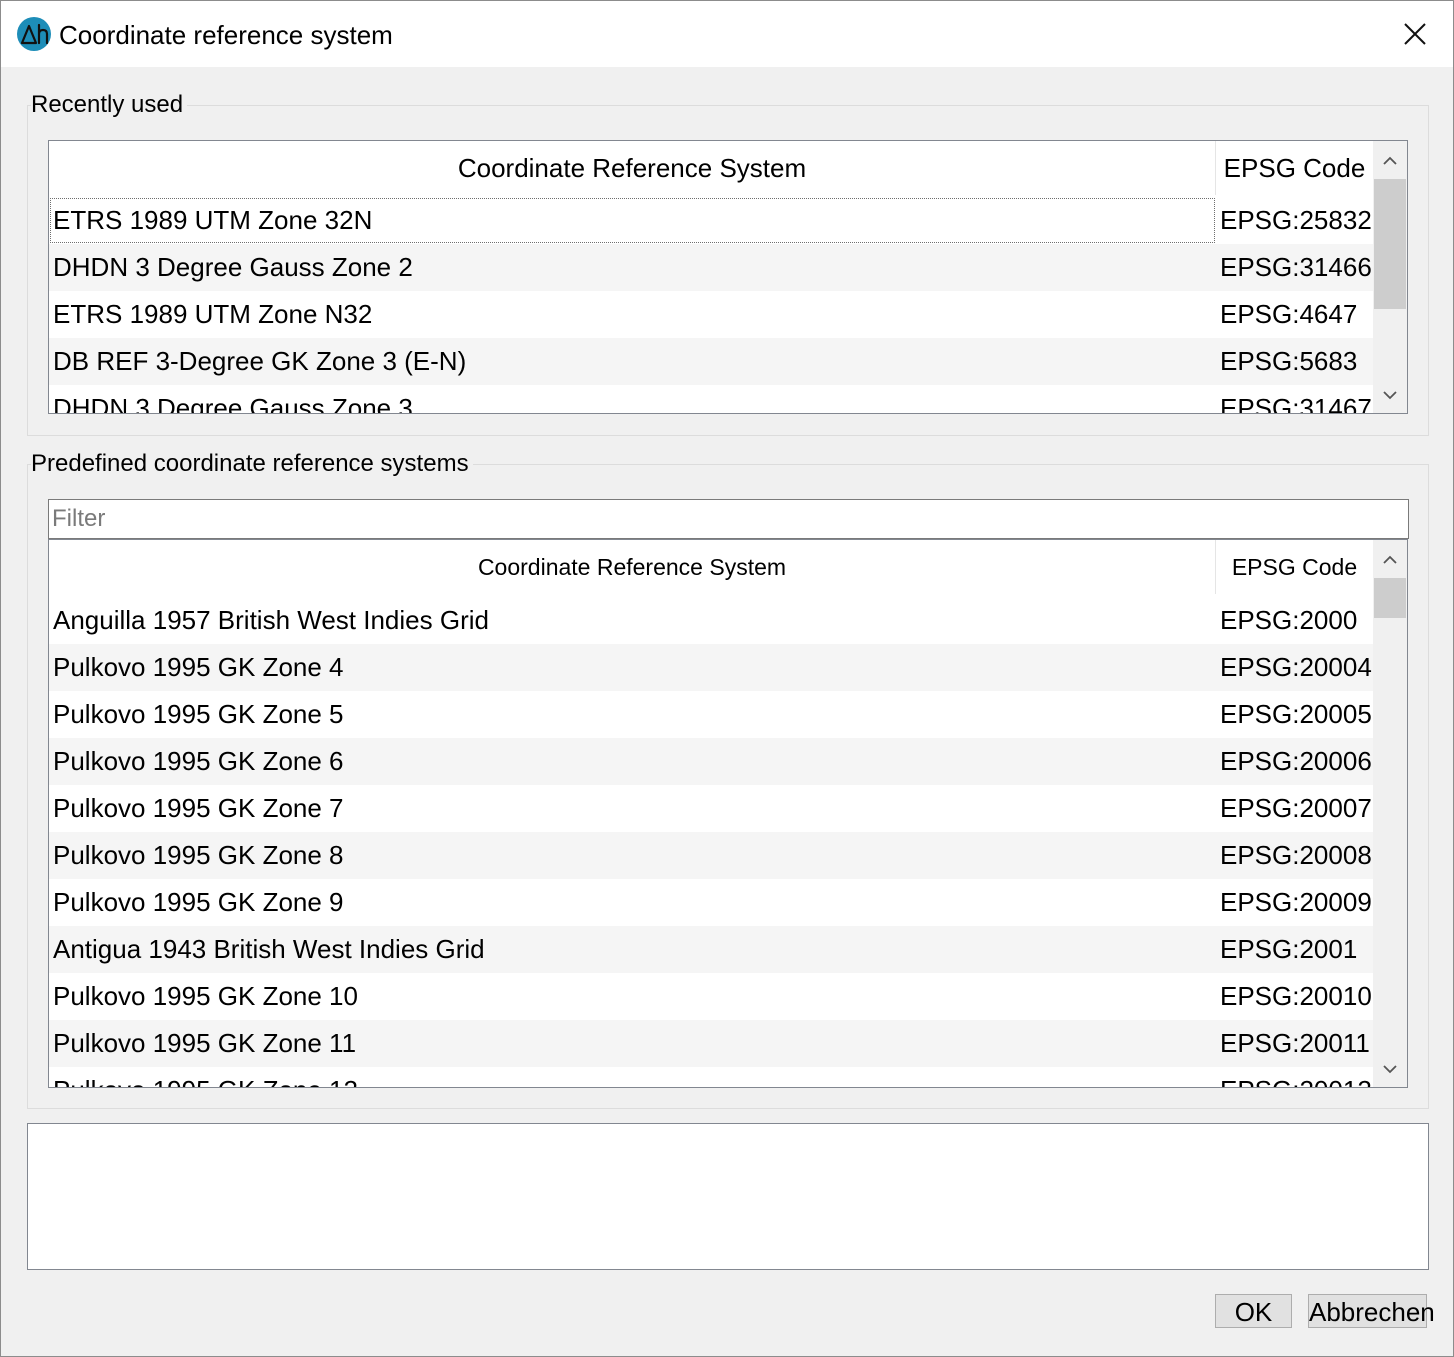 The image size is (1454, 1357). I want to click on epsg-code-cell: EPSG:20005, so click(1296, 714).